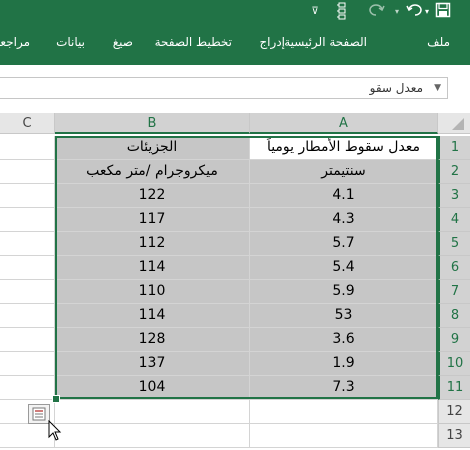 This screenshot has height=450, width=470. What do you see at coordinates (152, 436) in the screenshot?
I see `cell-b13` at bounding box center [152, 436].